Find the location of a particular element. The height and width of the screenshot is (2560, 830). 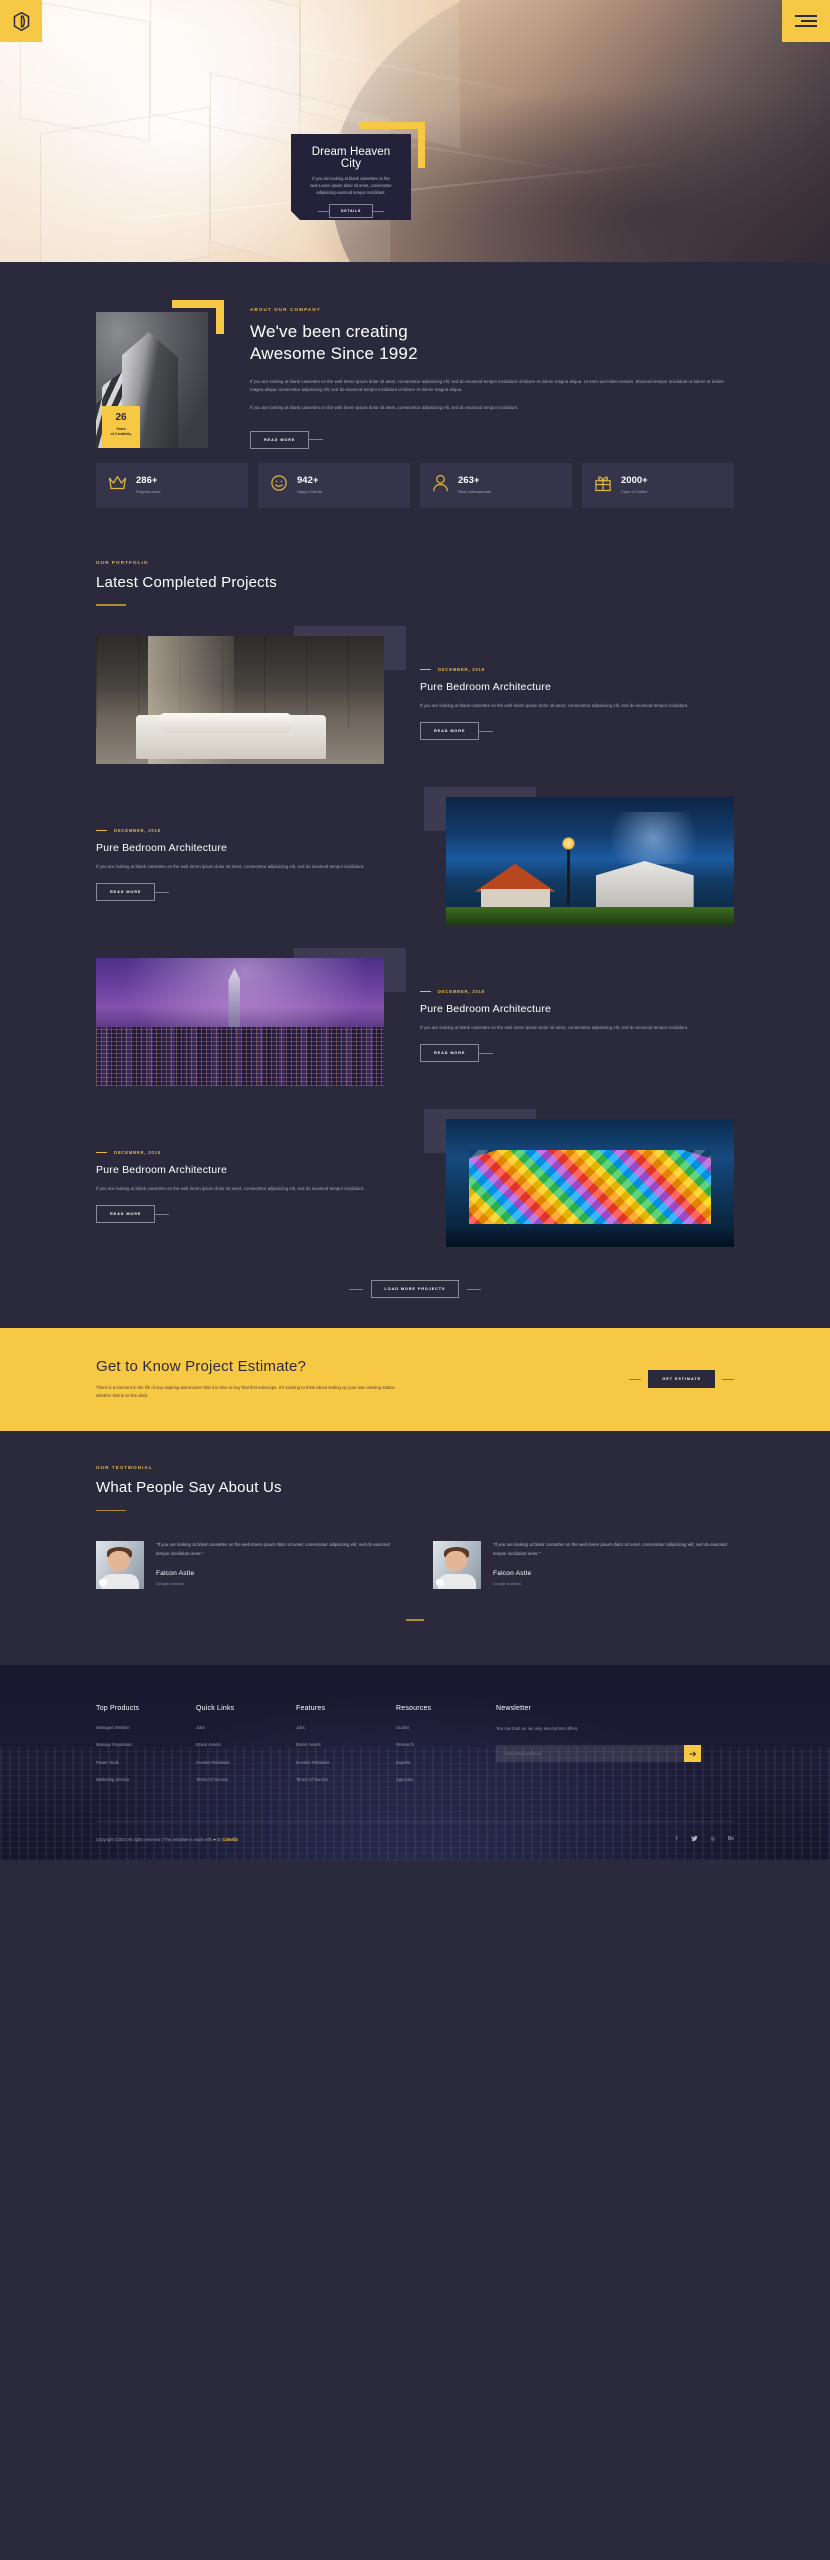

portfolio-title: Latest Completed Projects is located at coordinates (186, 582).